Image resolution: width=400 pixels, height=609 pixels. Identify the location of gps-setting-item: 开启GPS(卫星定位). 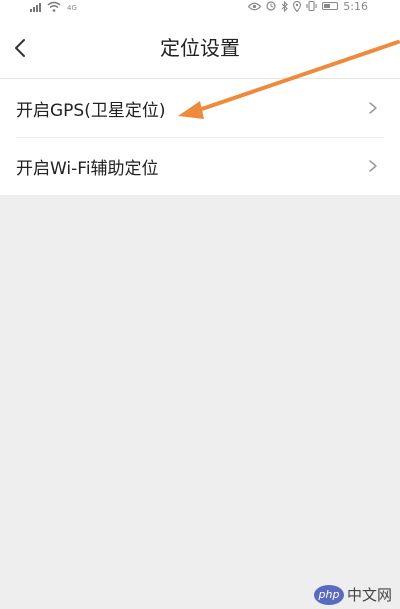
(200, 108).